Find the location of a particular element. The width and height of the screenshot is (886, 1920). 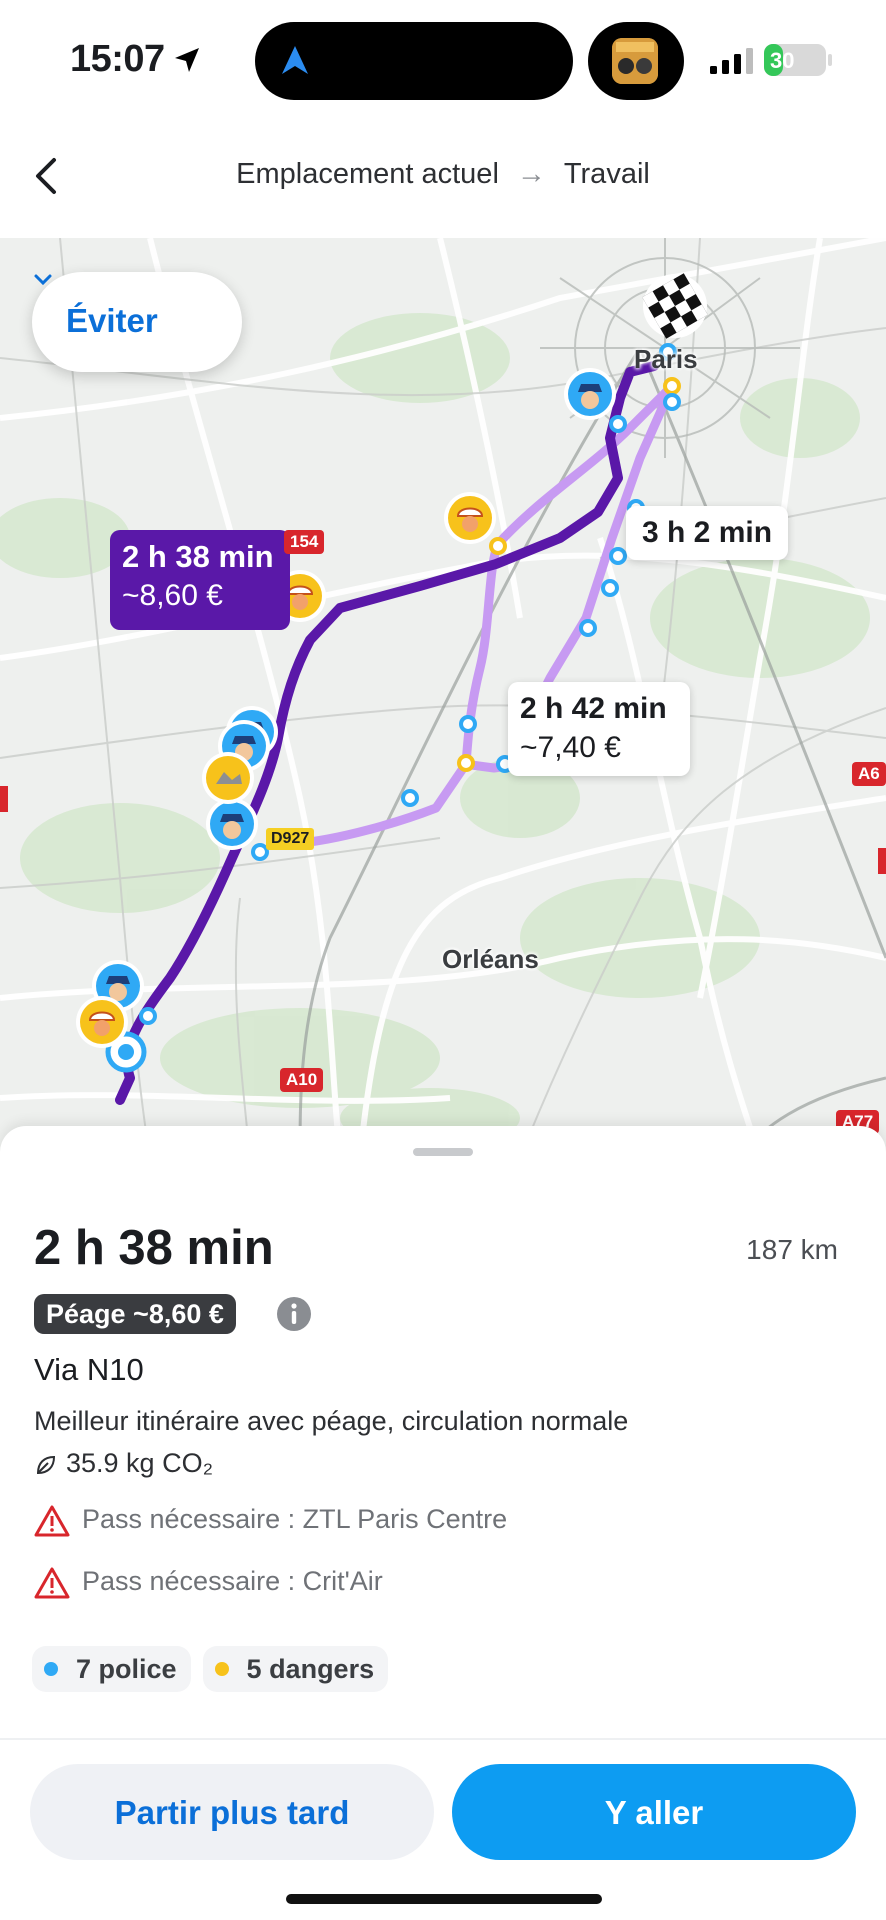

go-button: Y aller is located at coordinates (654, 1812).